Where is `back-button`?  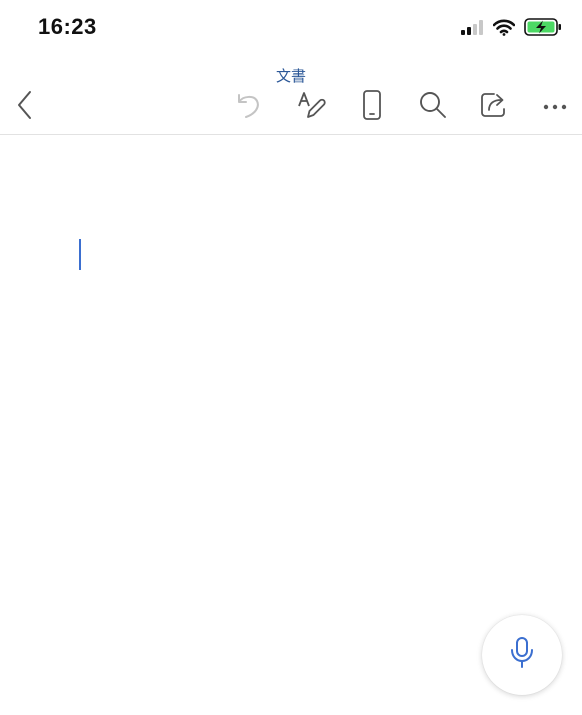 back-button is located at coordinates (25, 107).